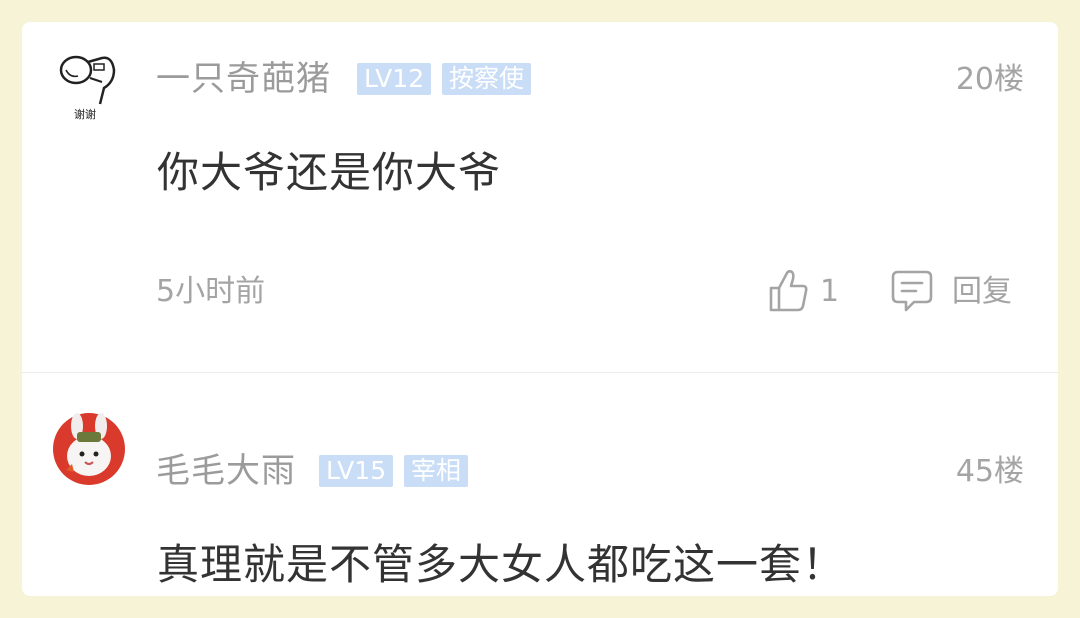 The image size is (1080, 618). I want to click on avatar, so click(89, 449).